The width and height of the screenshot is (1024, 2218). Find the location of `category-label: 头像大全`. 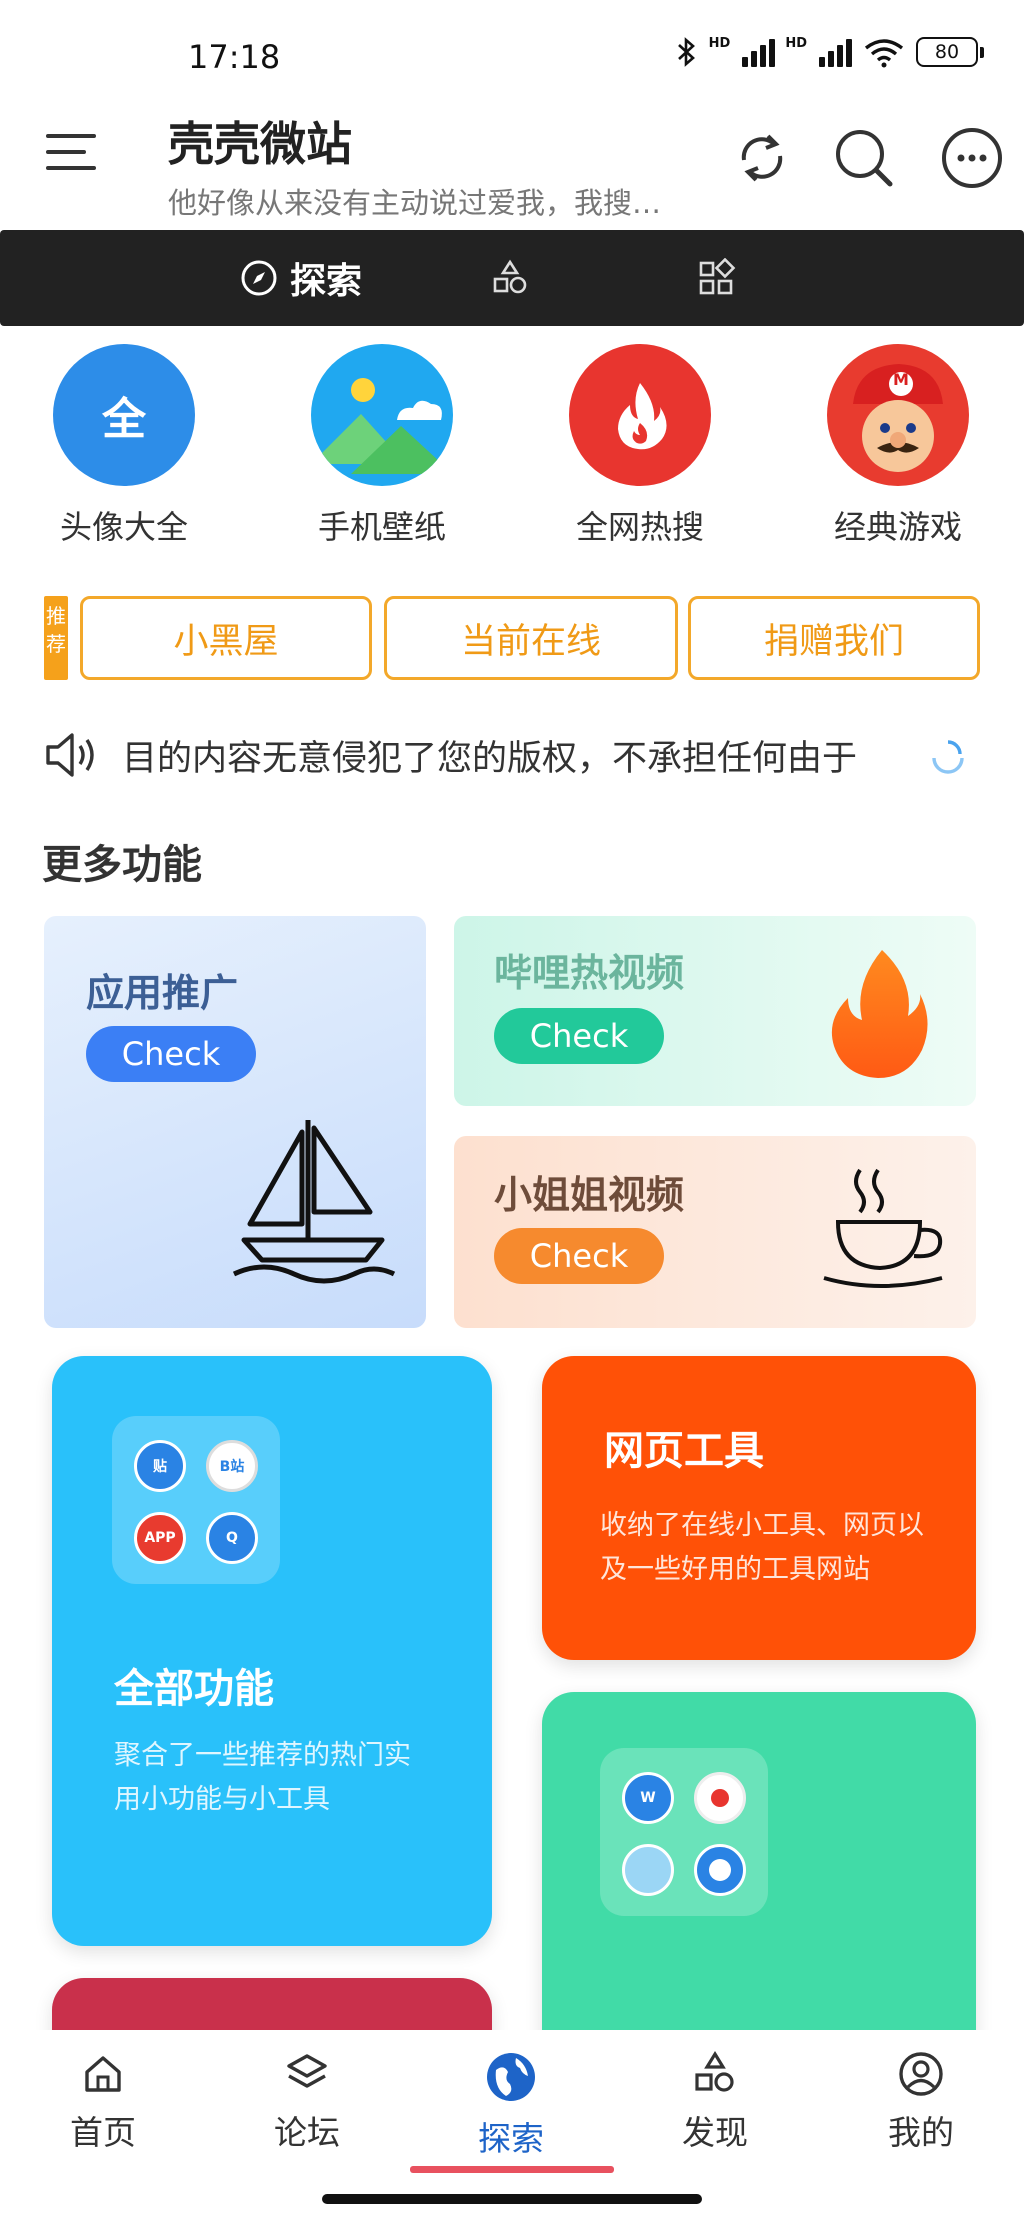

category-label: 头像大全 is located at coordinates (123, 527).